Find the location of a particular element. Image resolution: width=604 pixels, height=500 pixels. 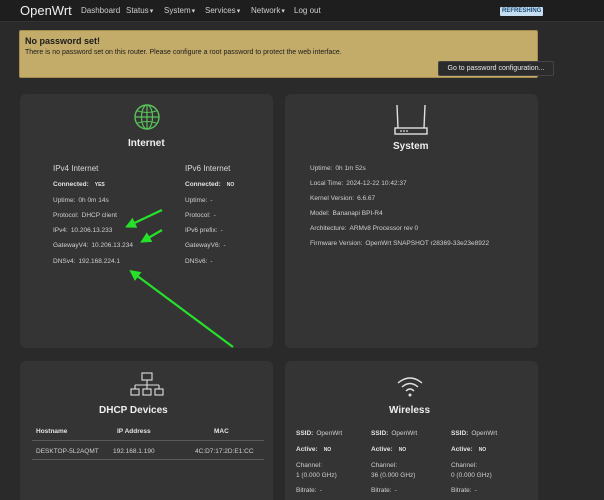

arrow-to-dns is located at coordinates (181, 309).